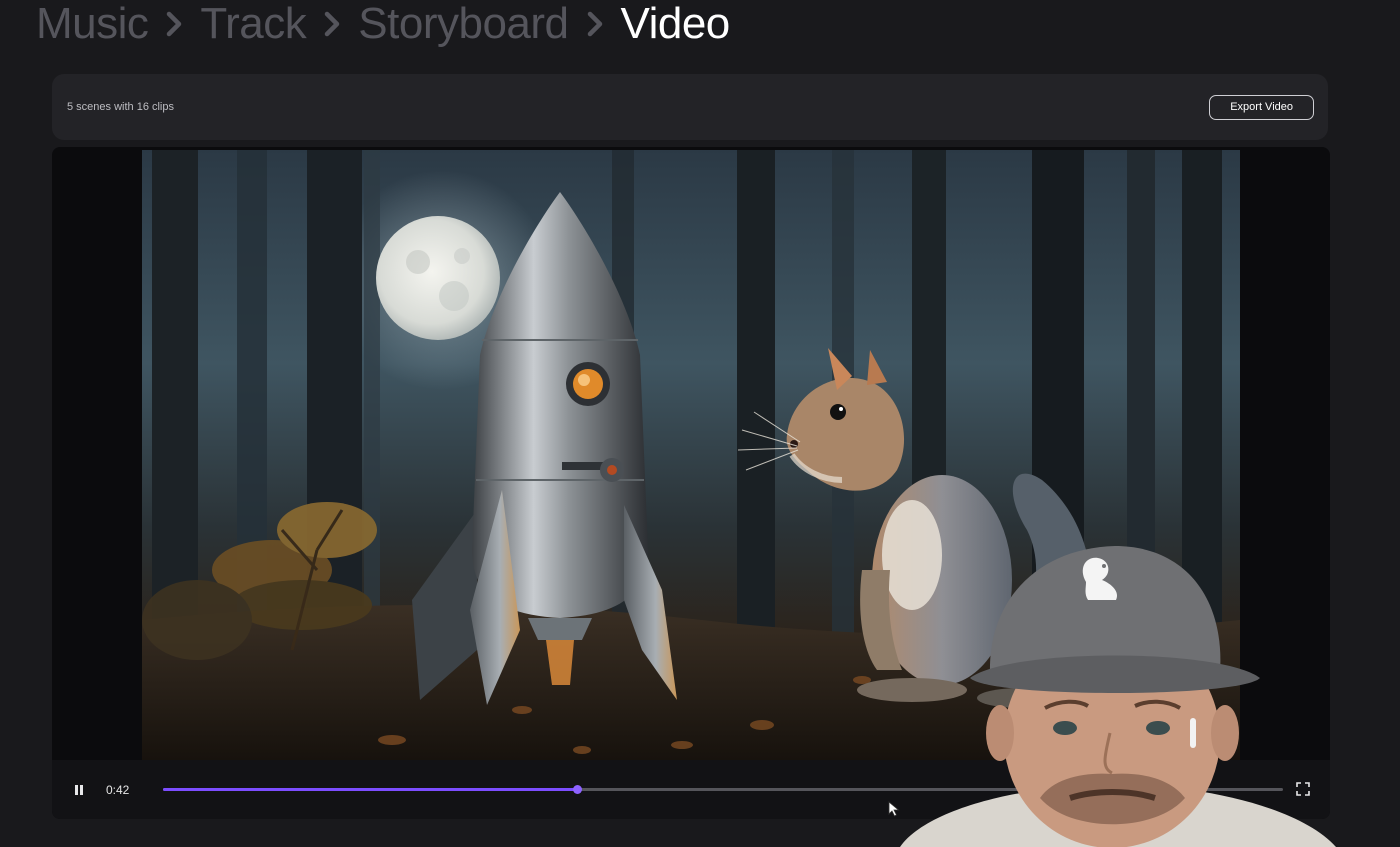  Describe the element at coordinates (1261, 107) in the screenshot. I see `export-video-button: Export Video` at that location.